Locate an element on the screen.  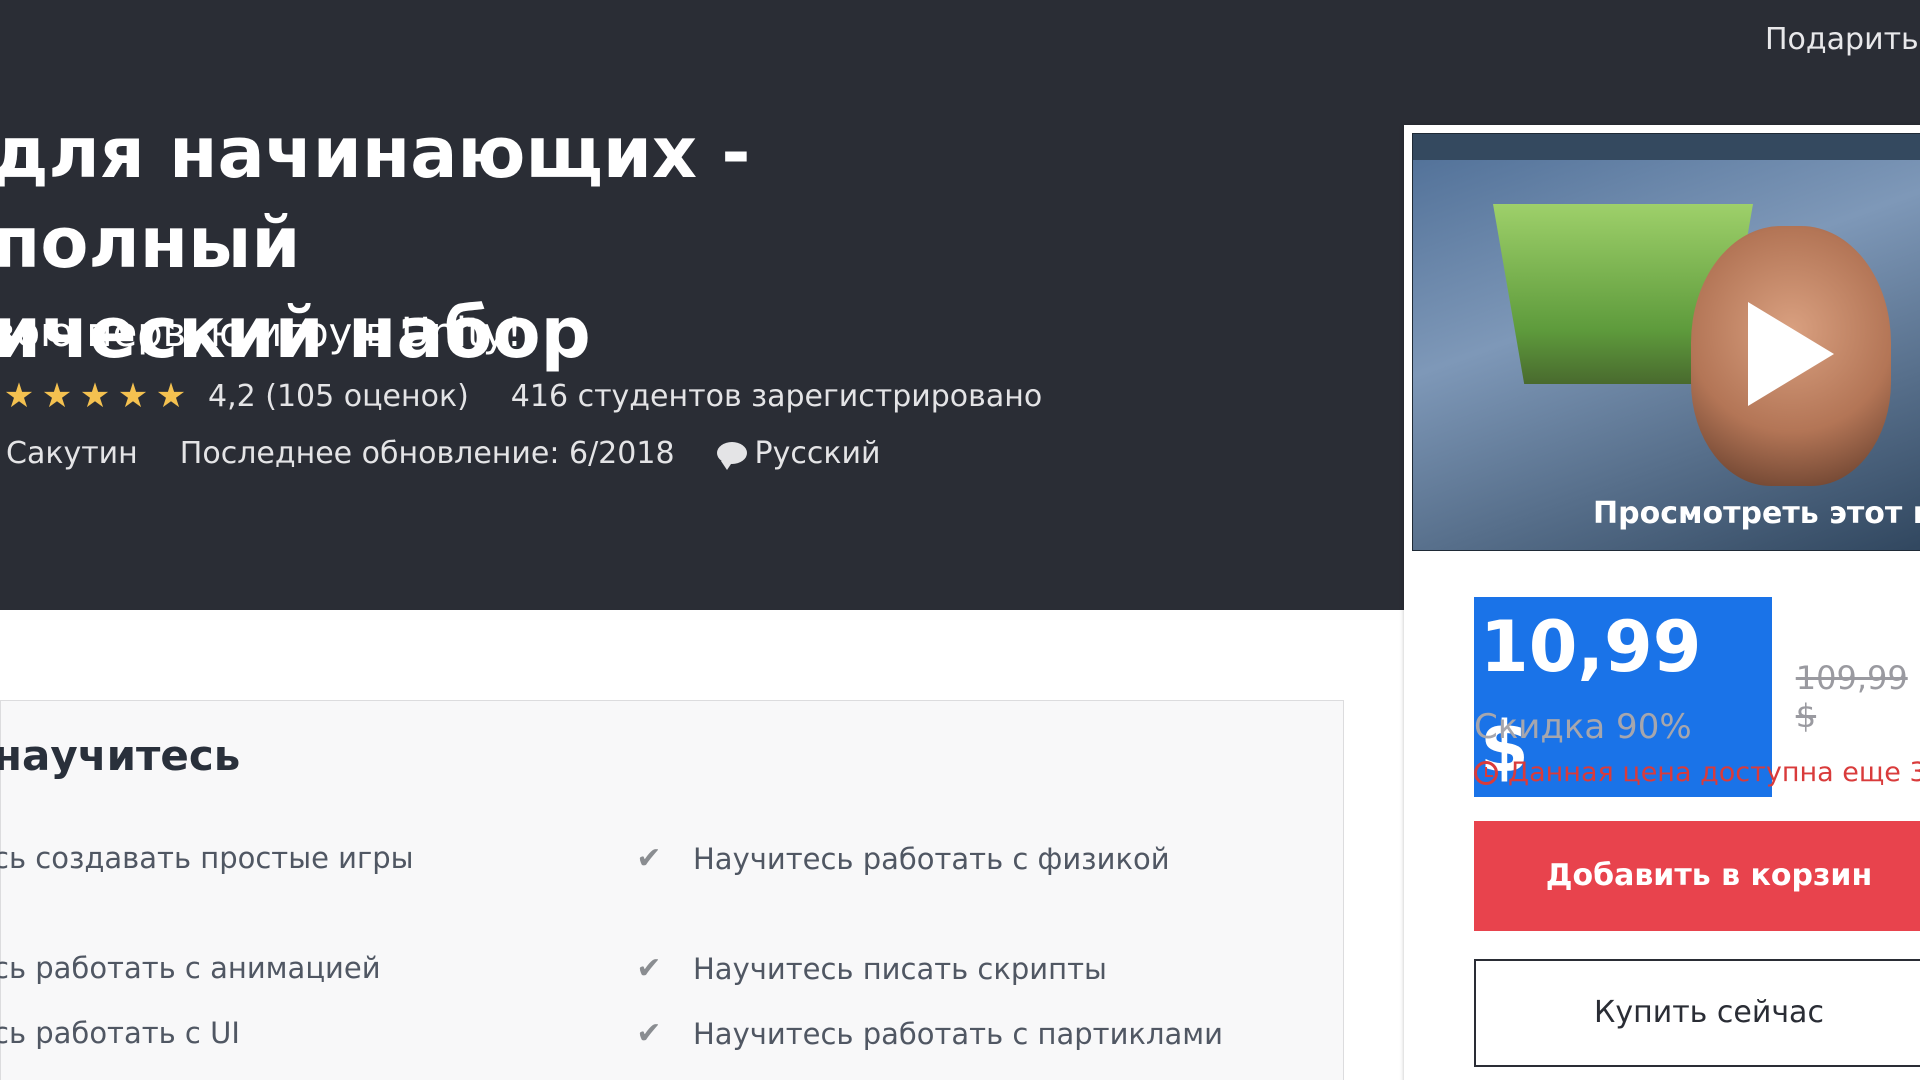
price-timer: Данная цена доступна еще 3 is located at coordinates (1697, 772).